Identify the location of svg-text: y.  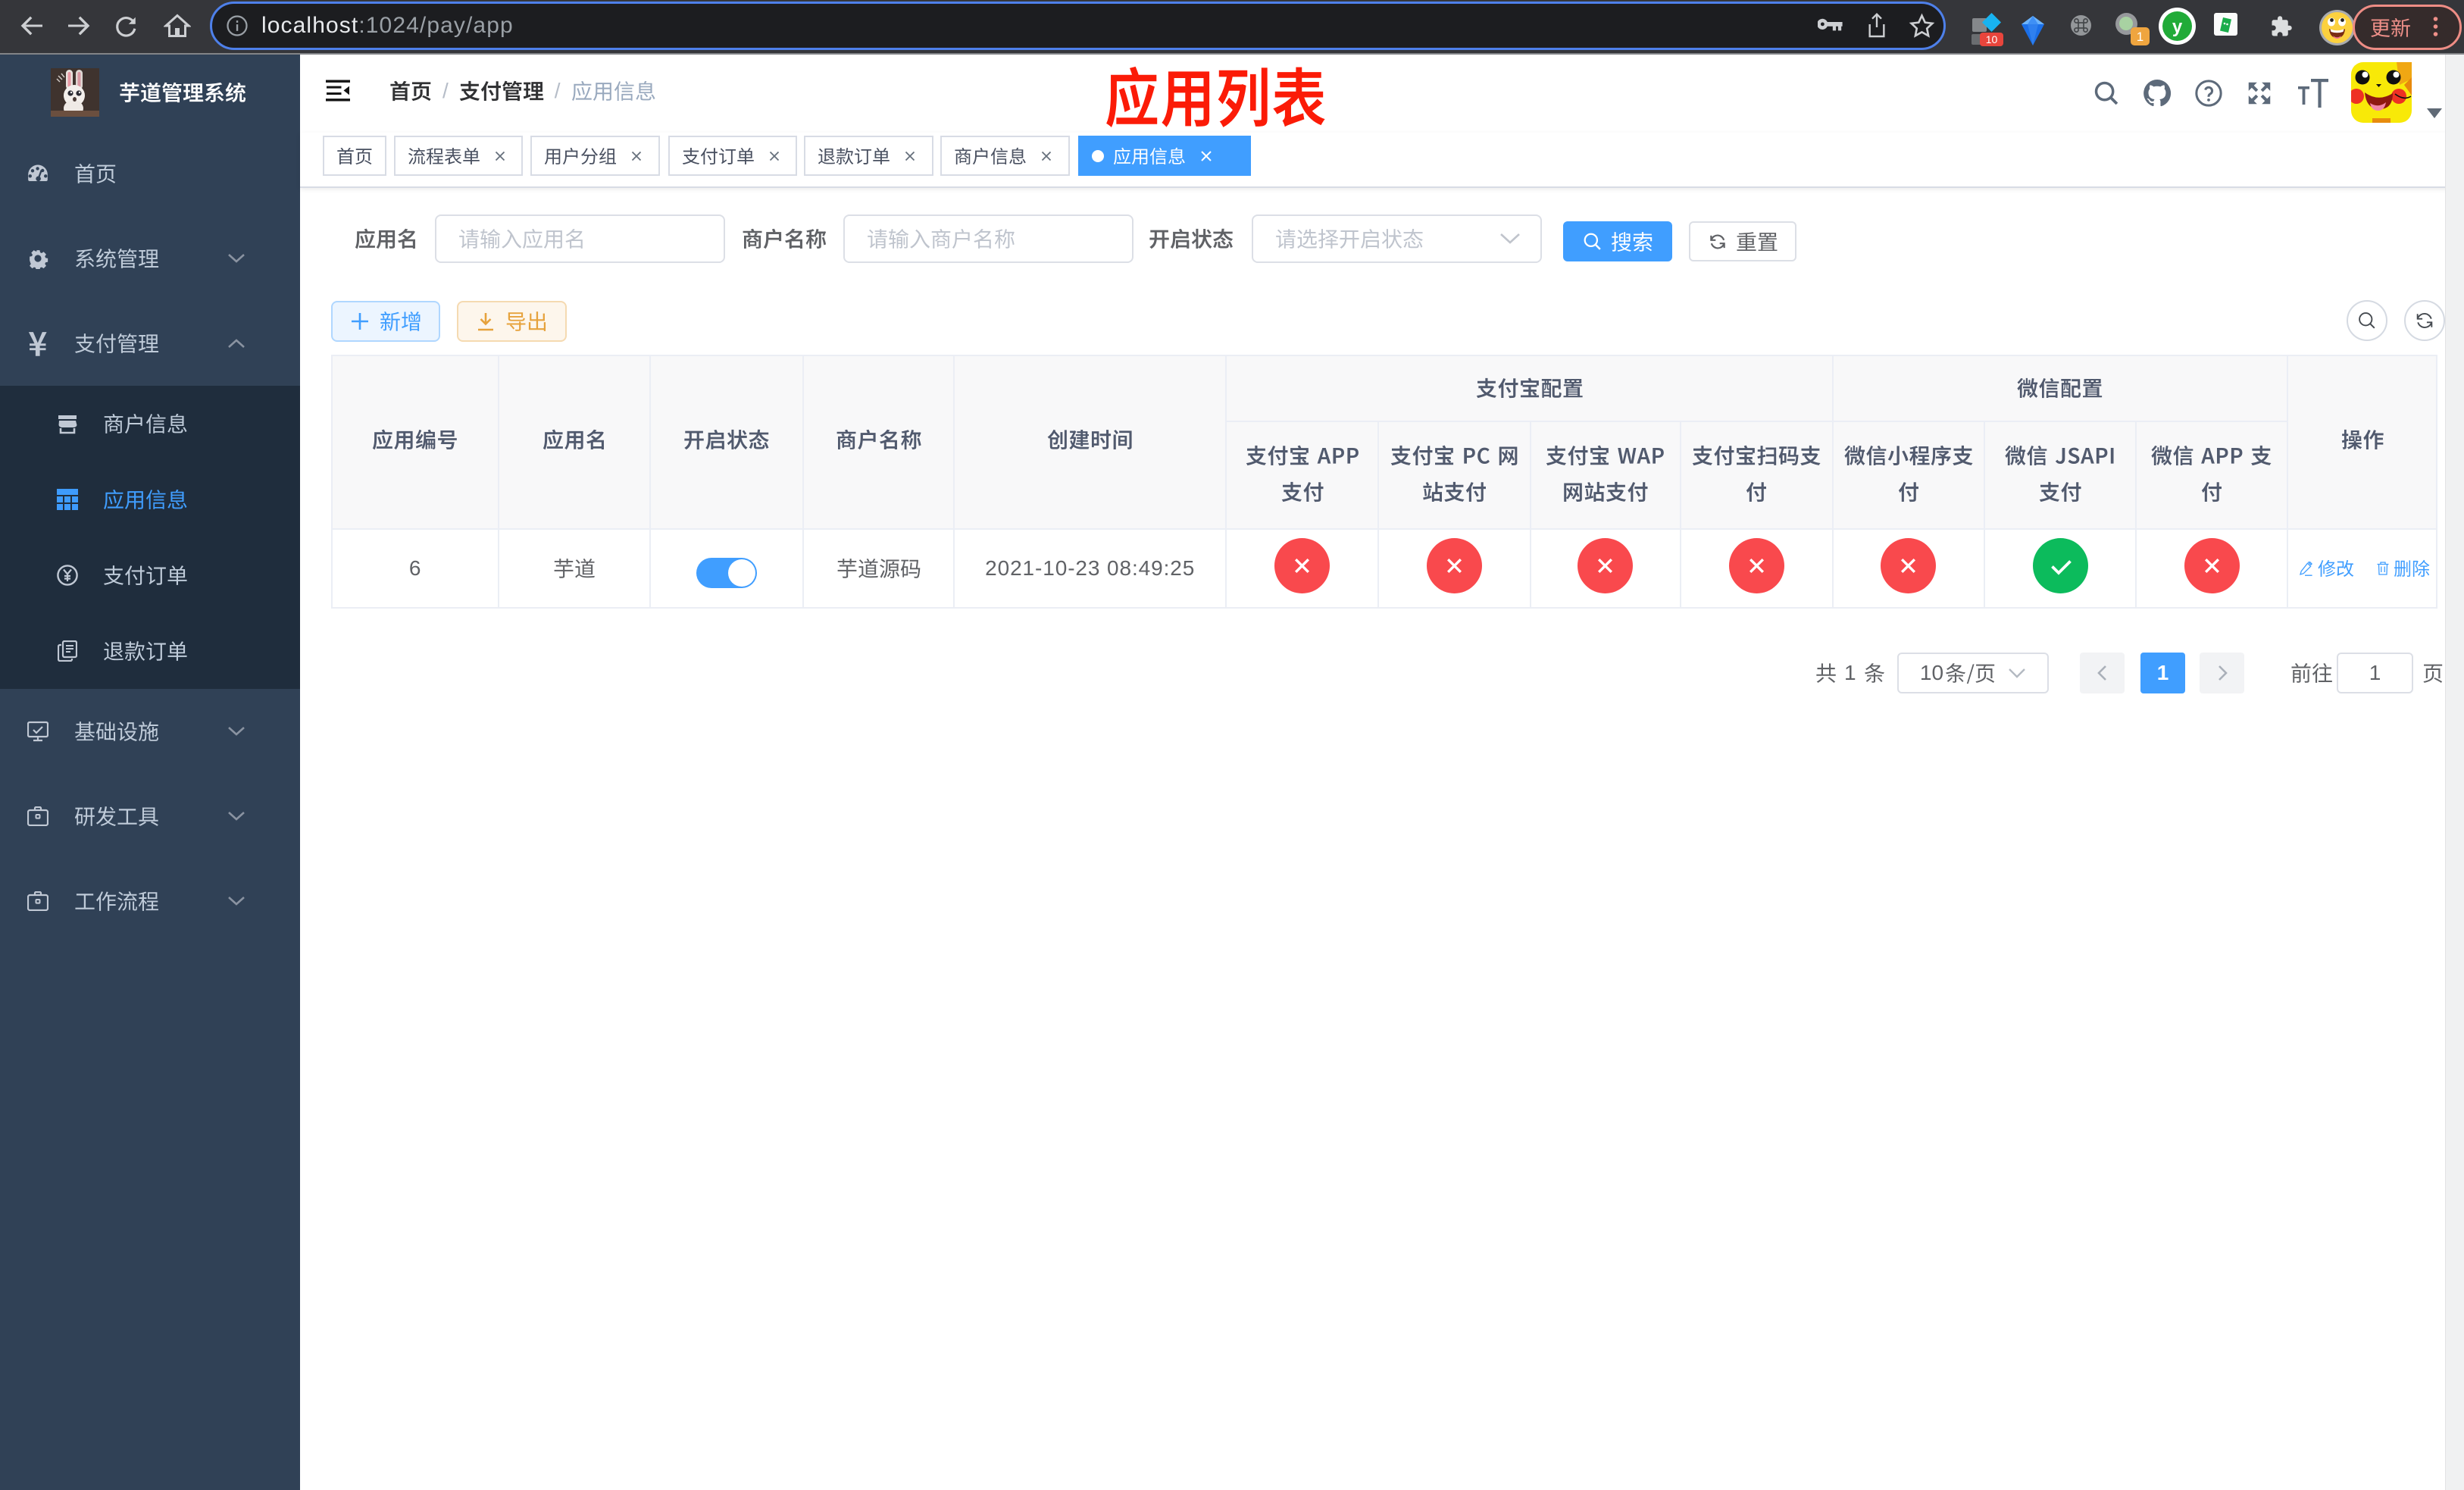
(2177, 27).